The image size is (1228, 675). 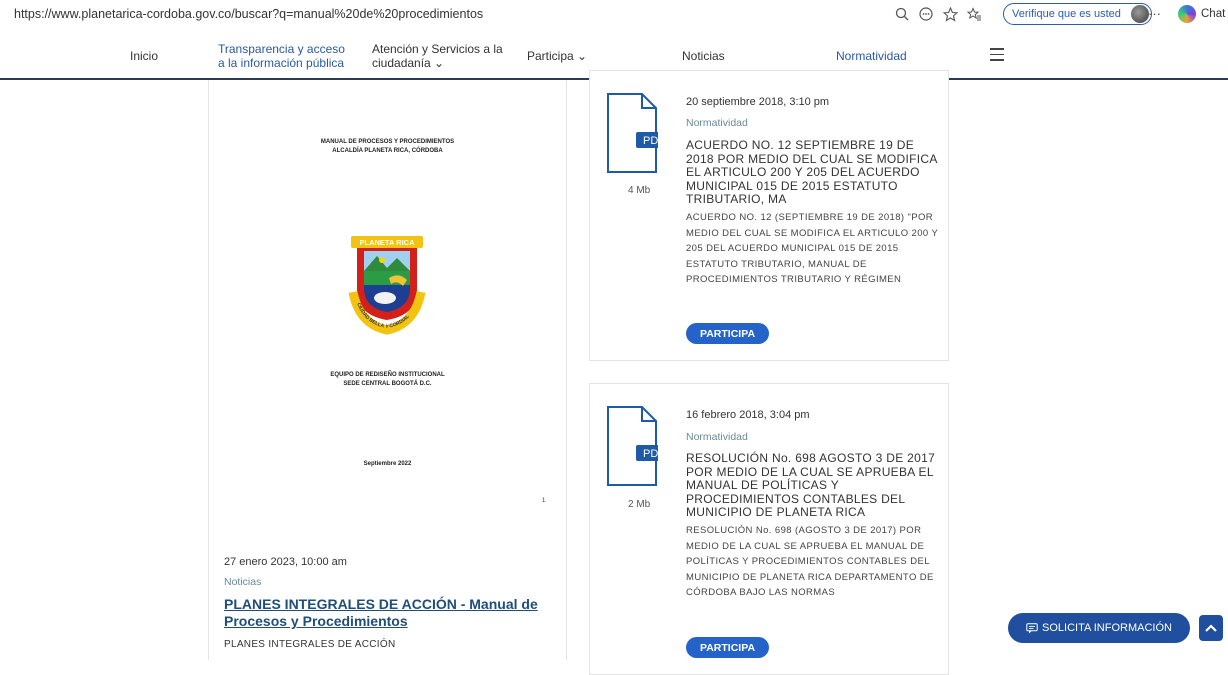 I want to click on nav-atencion: Atención y Servicios a la ciudadanía ⌄, so click(x=437, y=56).